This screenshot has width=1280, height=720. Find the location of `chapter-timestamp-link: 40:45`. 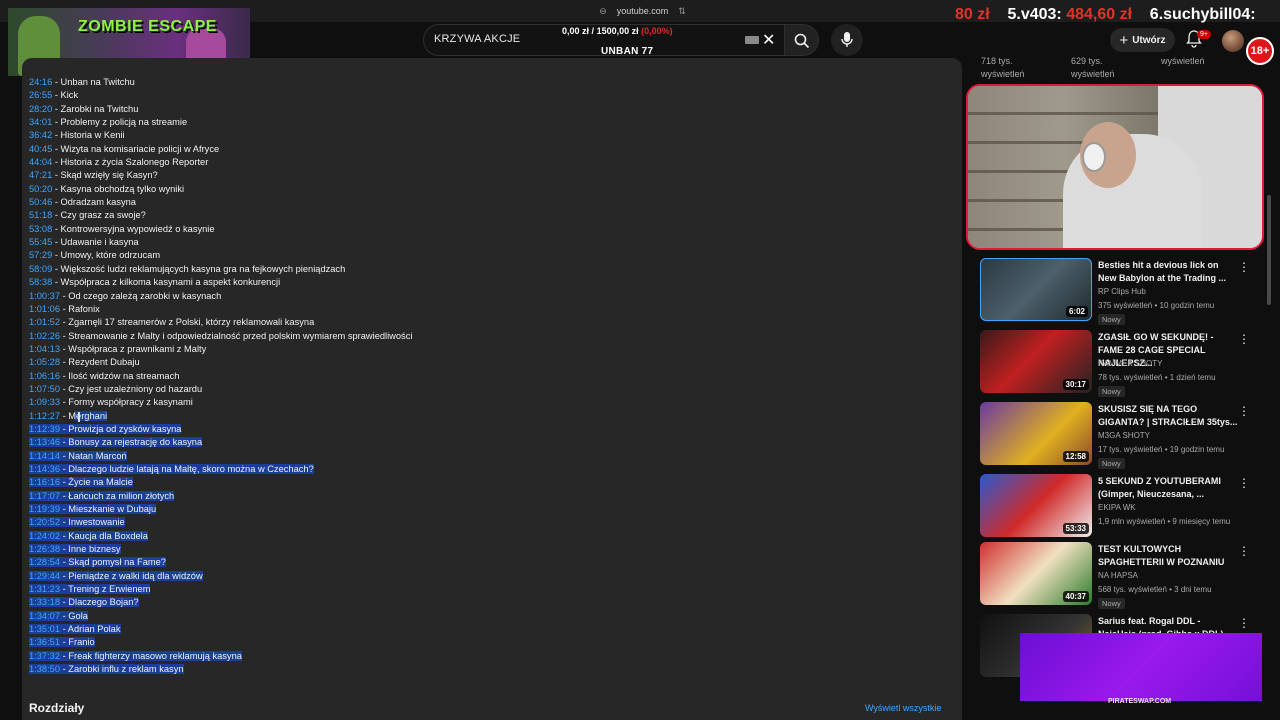

chapter-timestamp-link: 40:45 is located at coordinates (40, 149).